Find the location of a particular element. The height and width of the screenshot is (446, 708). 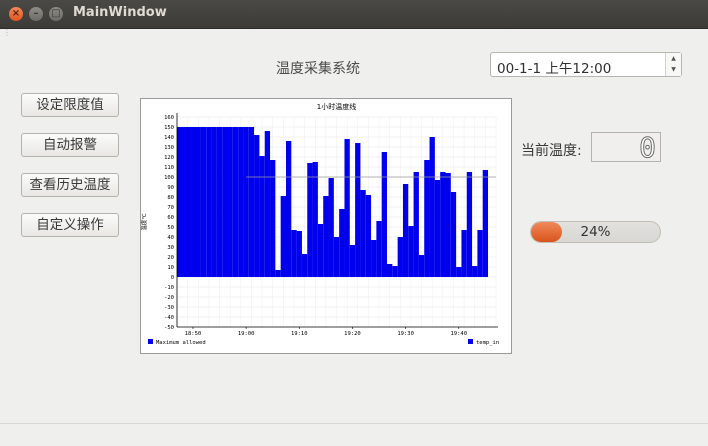

y-tick-label: 10 is located at coordinates (170, 268).